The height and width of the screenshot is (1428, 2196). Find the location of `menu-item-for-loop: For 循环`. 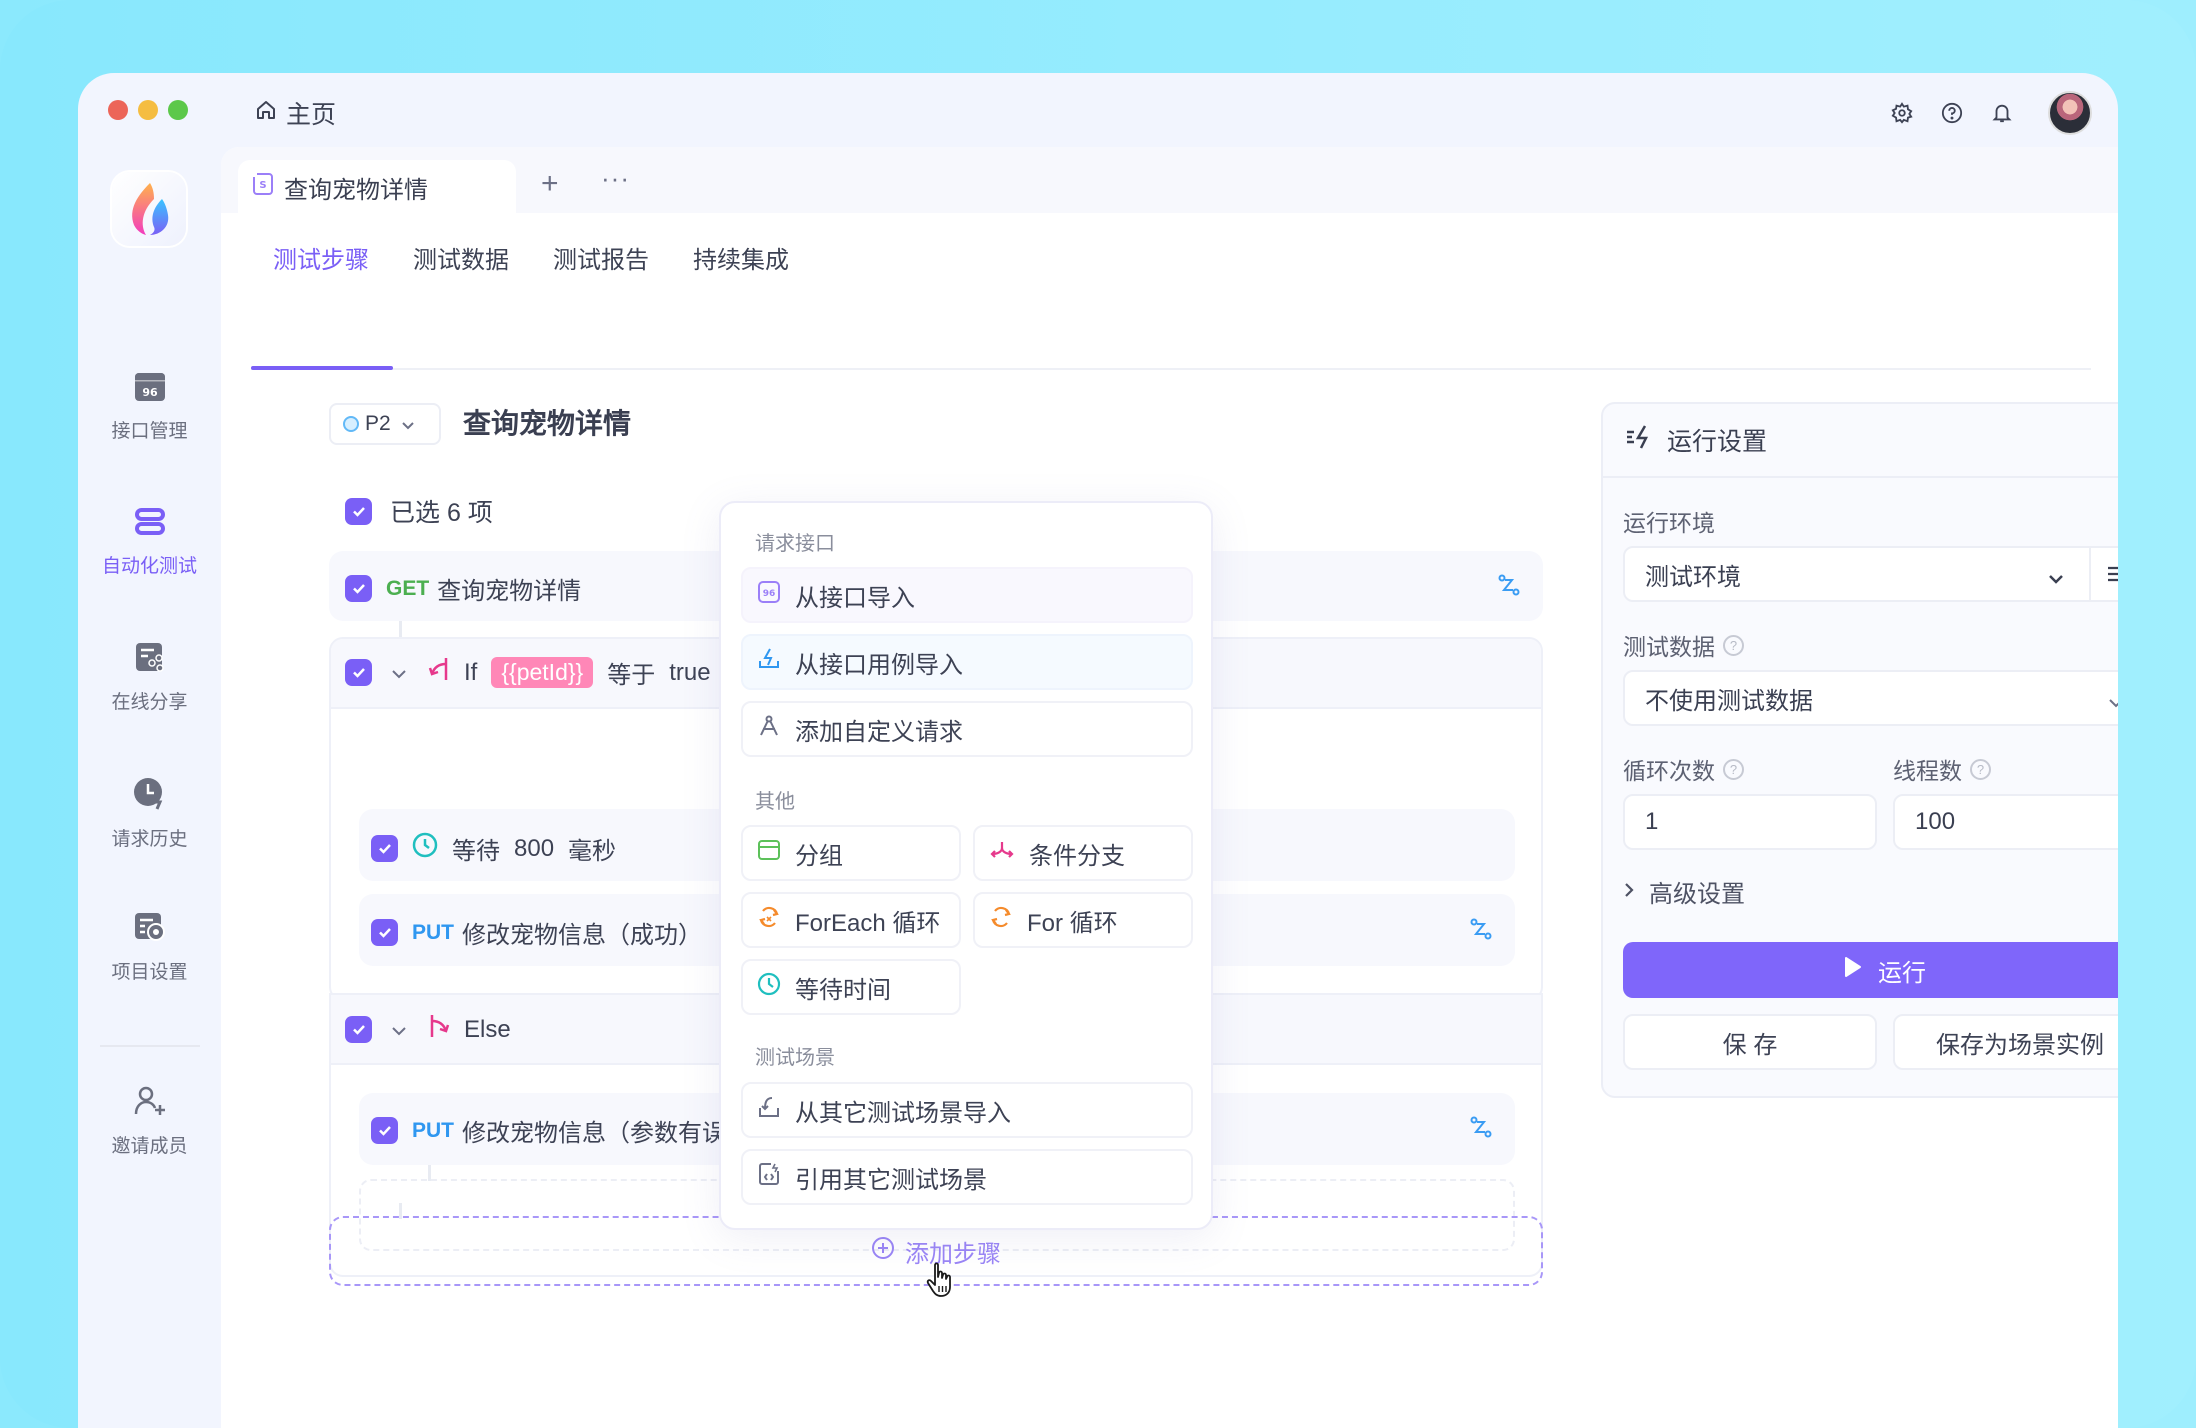

menu-item-for-loop: For 循环 is located at coordinates (1083, 920).